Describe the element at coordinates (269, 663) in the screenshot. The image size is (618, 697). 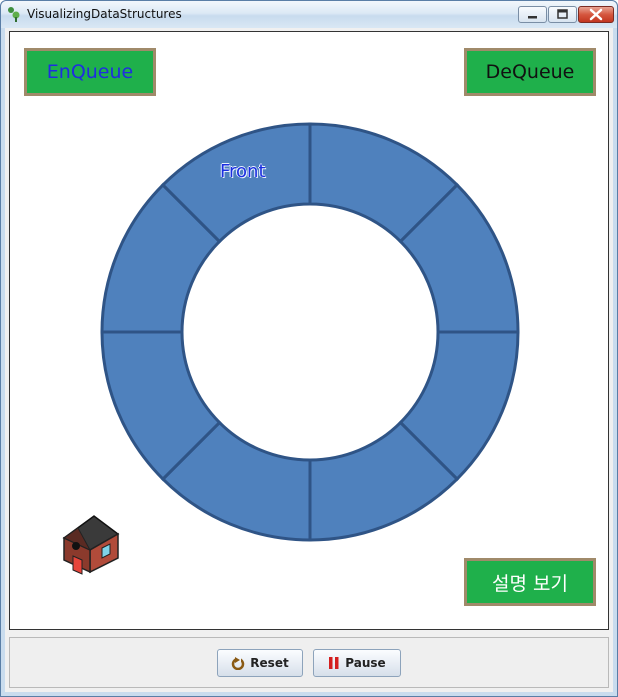
I see `reset-label: Reset` at that location.